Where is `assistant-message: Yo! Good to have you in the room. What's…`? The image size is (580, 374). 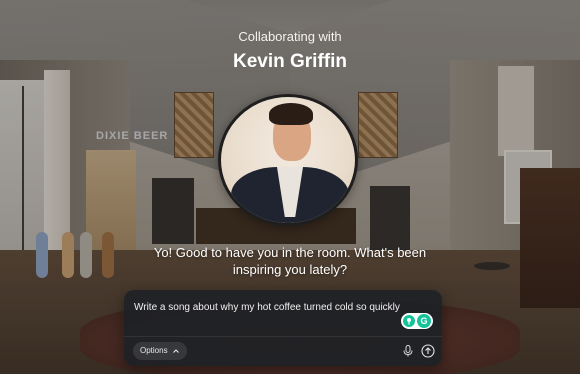
assistant-message: Yo! Good to have you in the room. What's… is located at coordinates (290, 261).